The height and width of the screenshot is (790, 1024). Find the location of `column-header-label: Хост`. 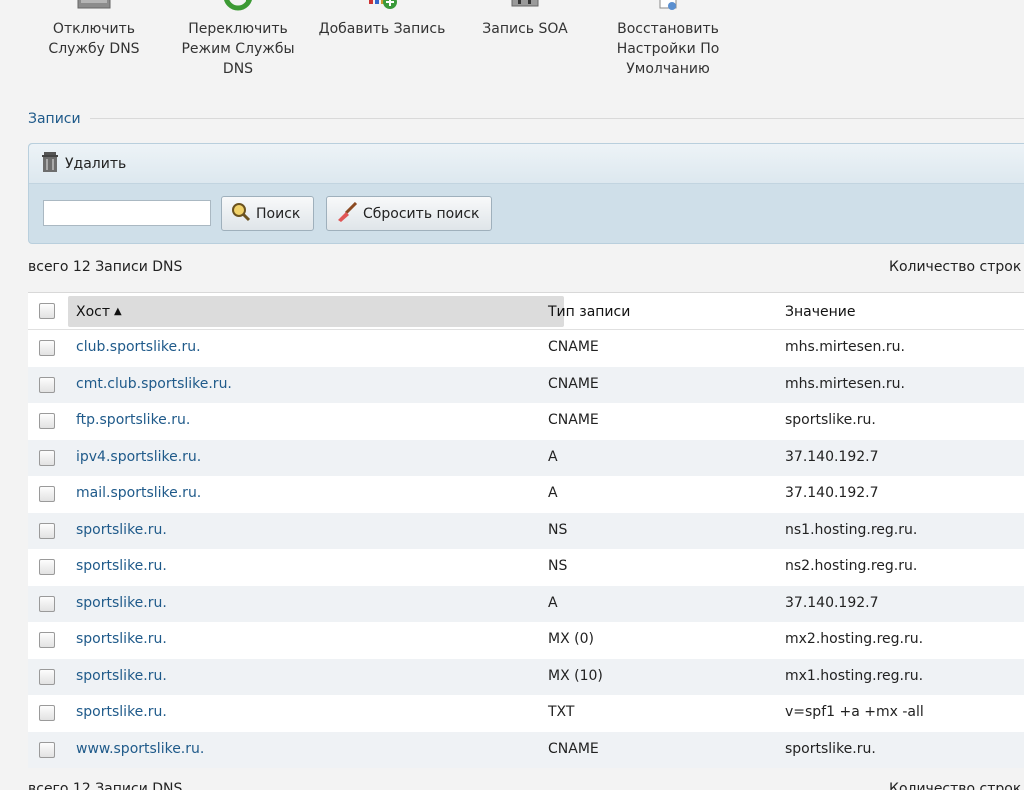

column-header-label: Хост is located at coordinates (93, 311).